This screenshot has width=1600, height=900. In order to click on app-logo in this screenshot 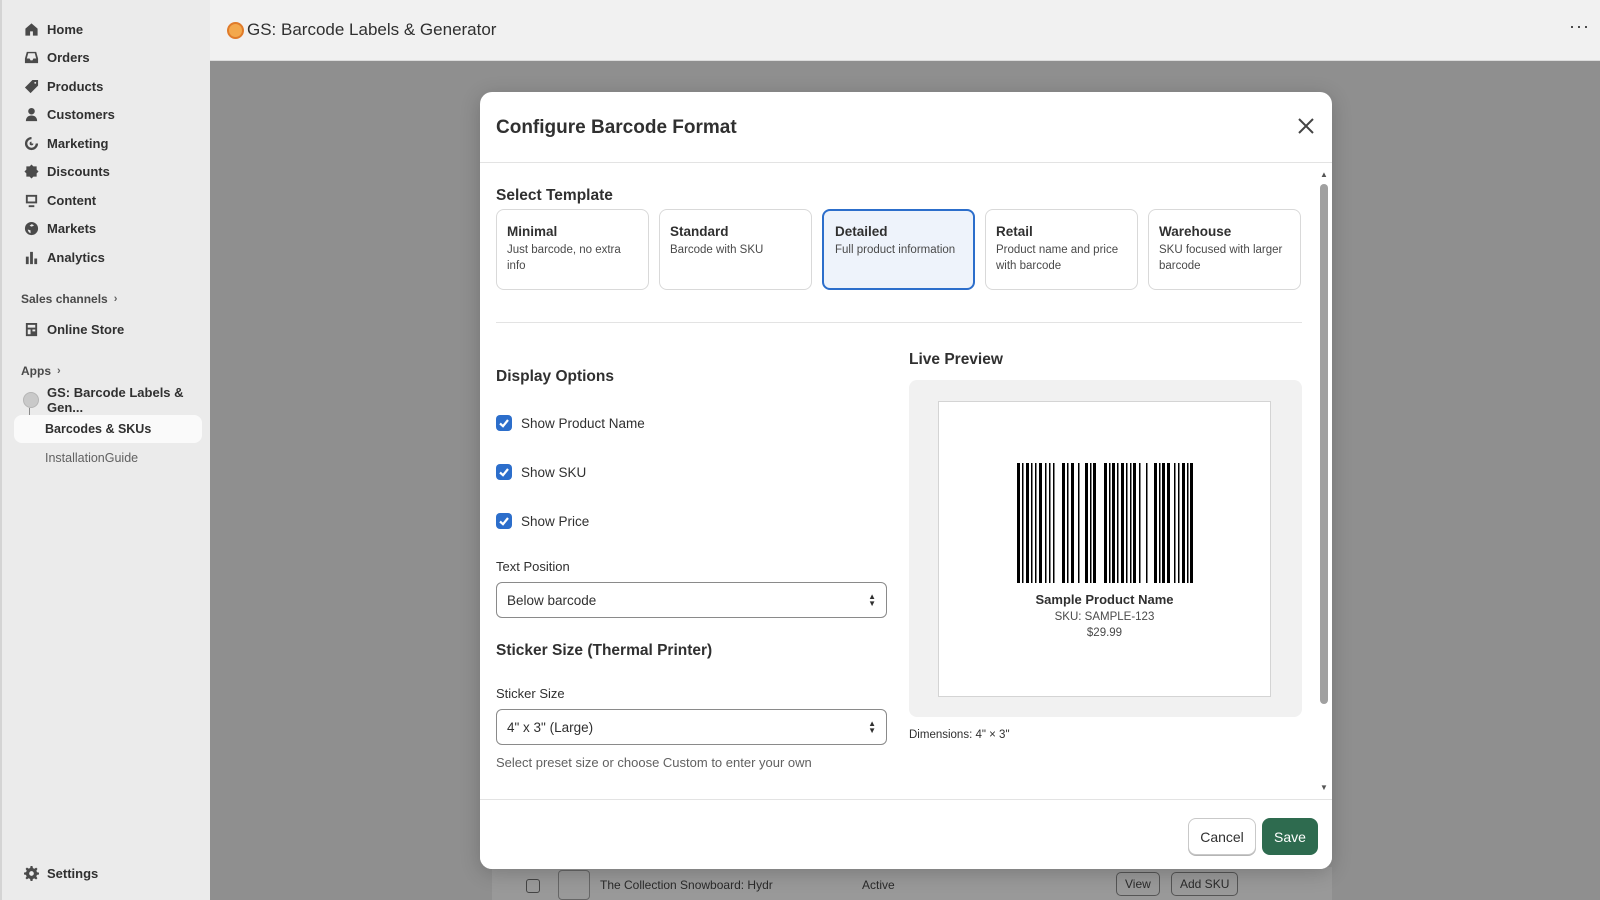, I will do `click(235, 30)`.